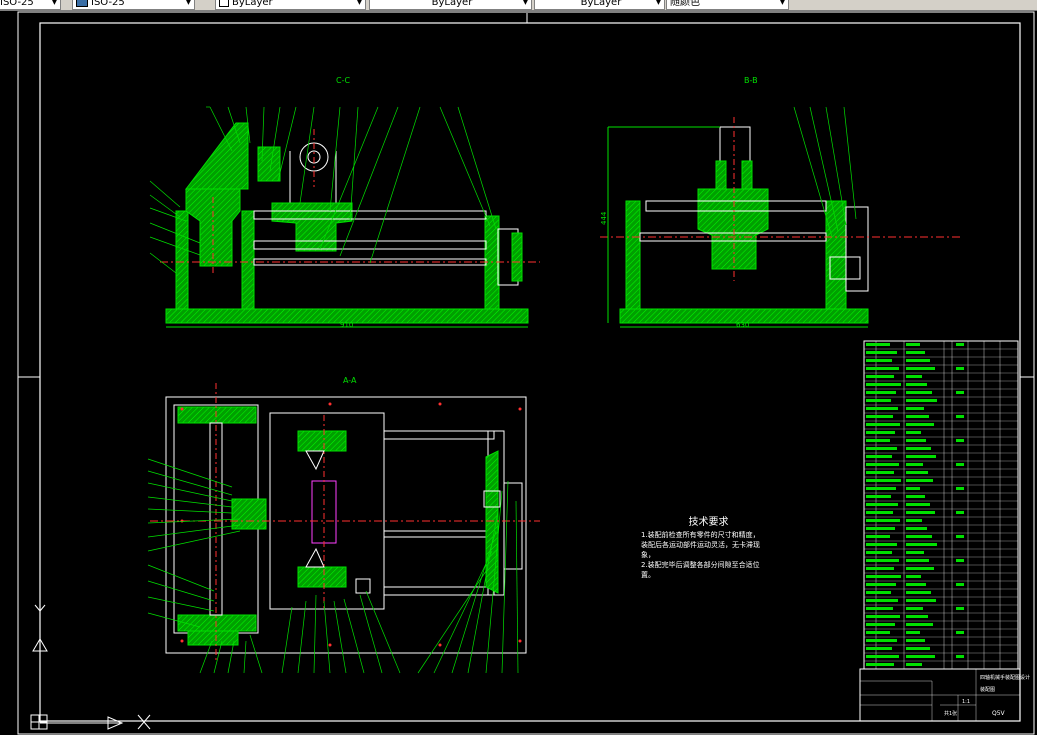 The height and width of the screenshot is (735, 1037). Describe the element at coordinates (269, 164) in the screenshot. I see `cc-motor-block` at that location.